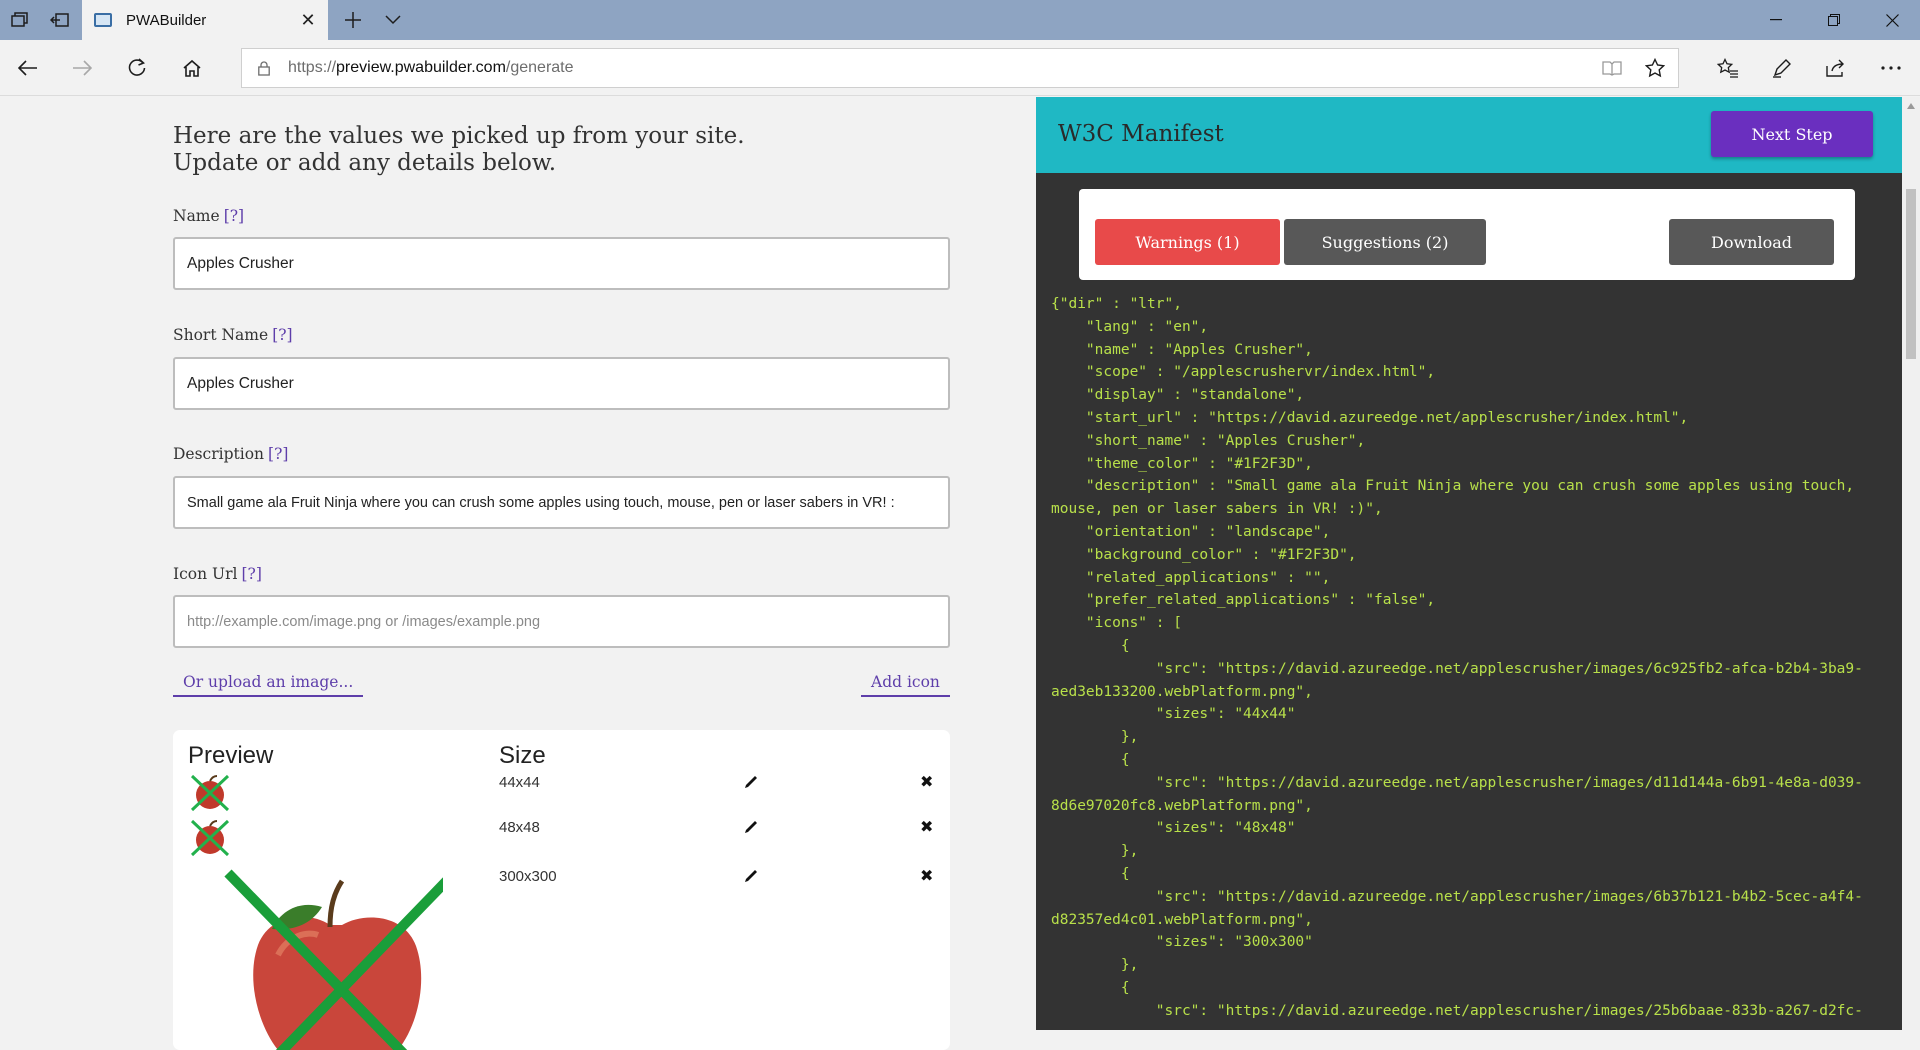  What do you see at coordinates (365, 163) in the screenshot?
I see `heading-line-2: Update or add any details below.` at bounding box center [365, 163].